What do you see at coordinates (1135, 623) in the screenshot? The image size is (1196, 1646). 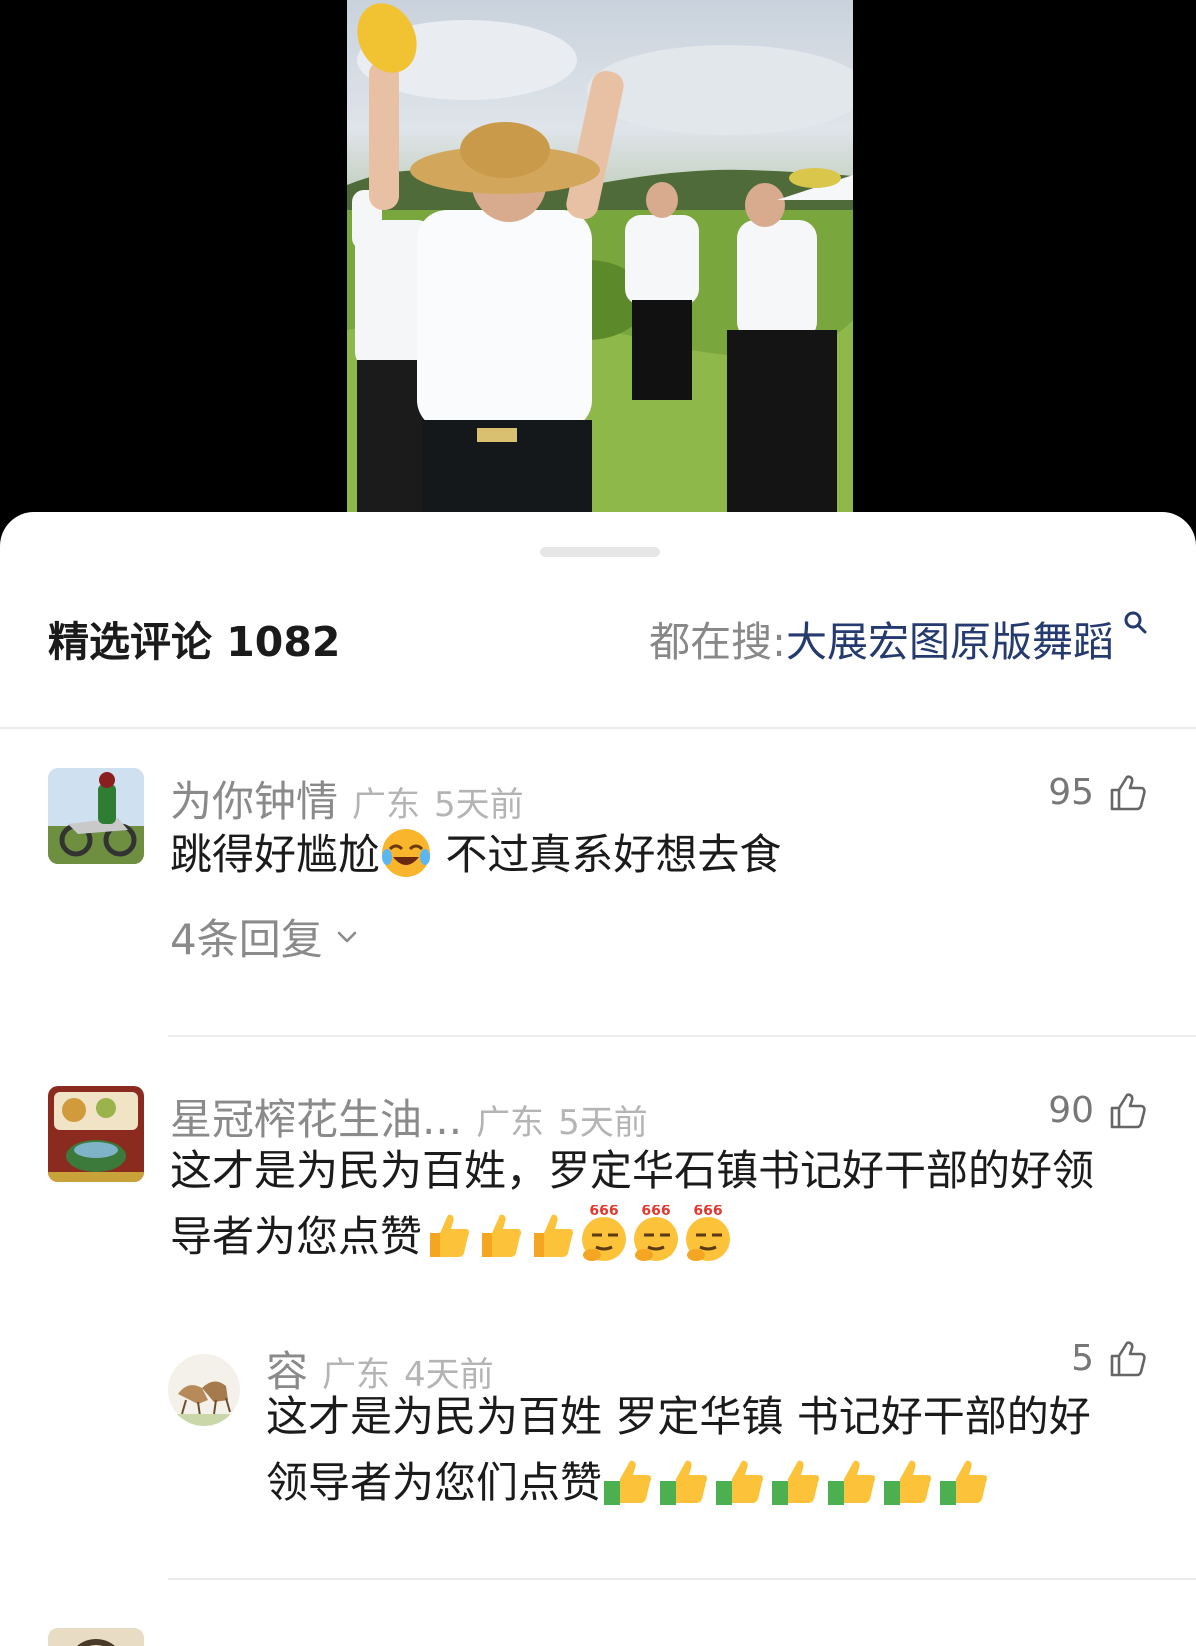 I see `search-icon` at bounding box center [1135, 623].